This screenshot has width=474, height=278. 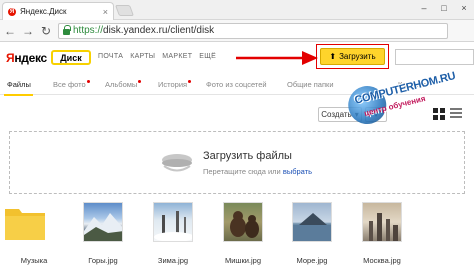 I want to click on upload-button-label: Загрузить, so click(x=357, y=56).